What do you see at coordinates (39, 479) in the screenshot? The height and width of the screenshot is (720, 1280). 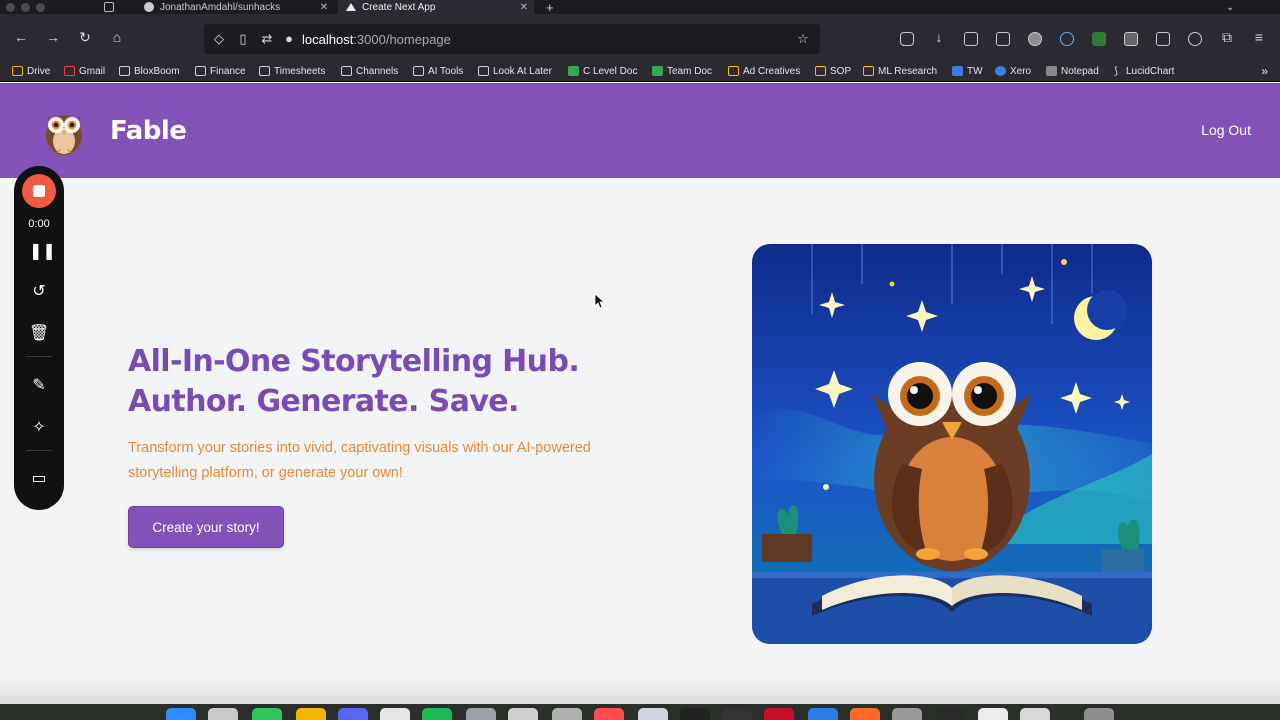 I see `camera-icon: ▭` at bounding box center [39, 479].